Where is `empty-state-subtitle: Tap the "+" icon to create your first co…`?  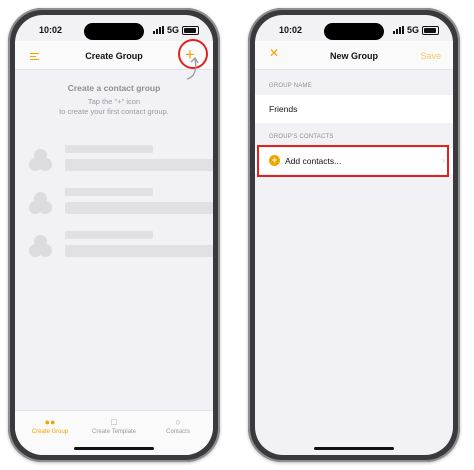
empty-state-subtitle: Tap the "+" icon to create your first co… is located at coordinates (114, 107).